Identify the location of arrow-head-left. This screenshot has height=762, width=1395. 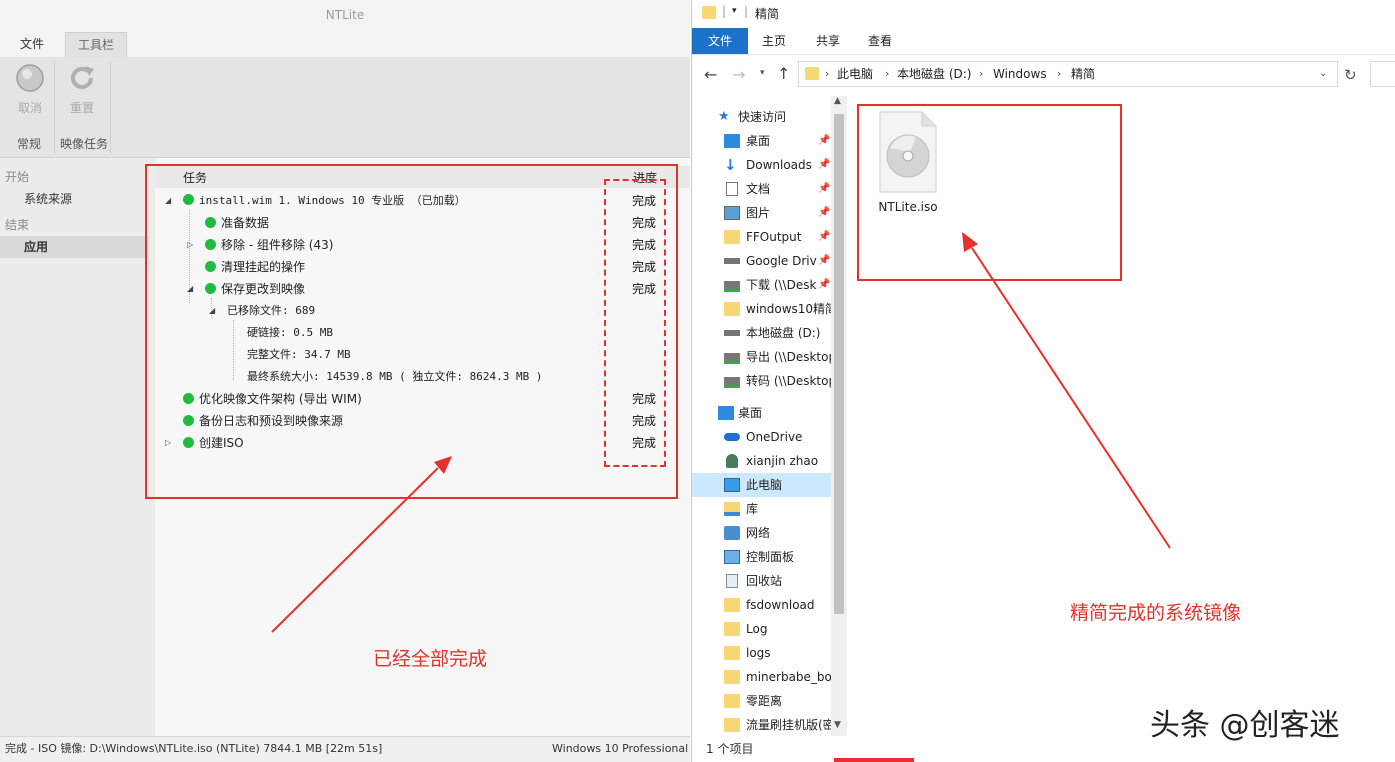
(443, 465).